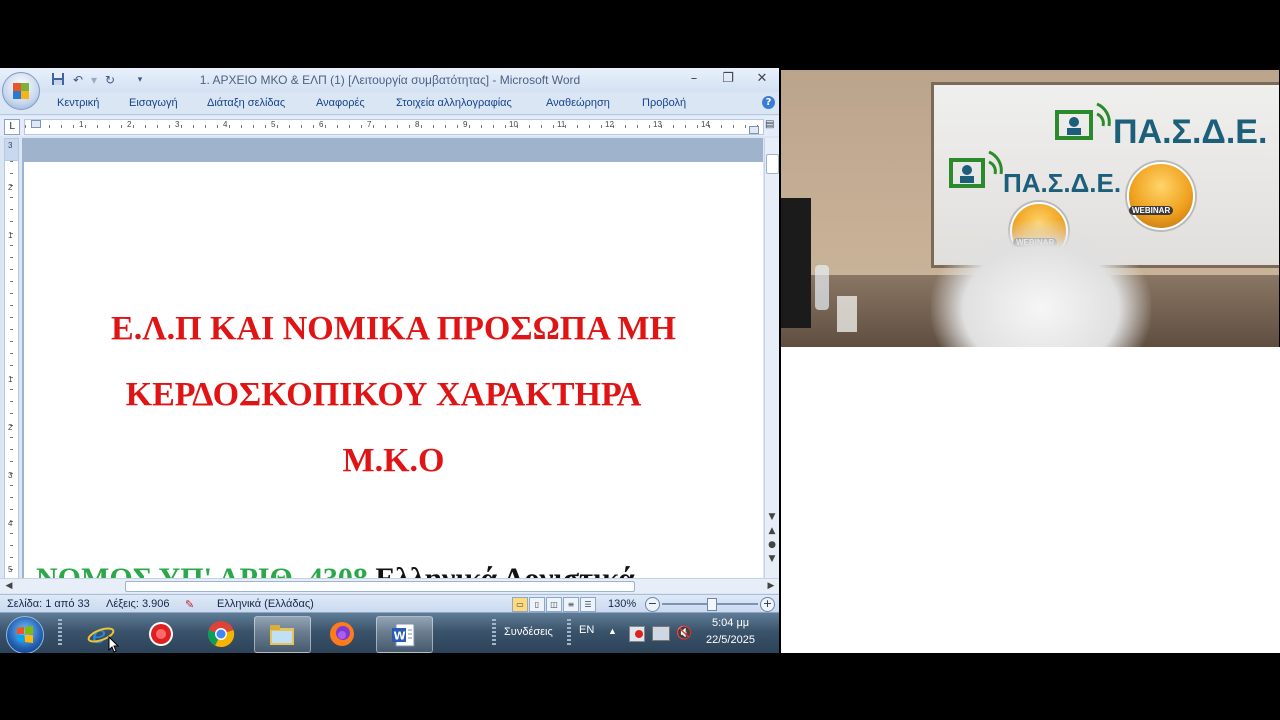 This screenshot has width=1280, height=720. I want to click on horizontal-scroll-thumb, so click(380, 586).